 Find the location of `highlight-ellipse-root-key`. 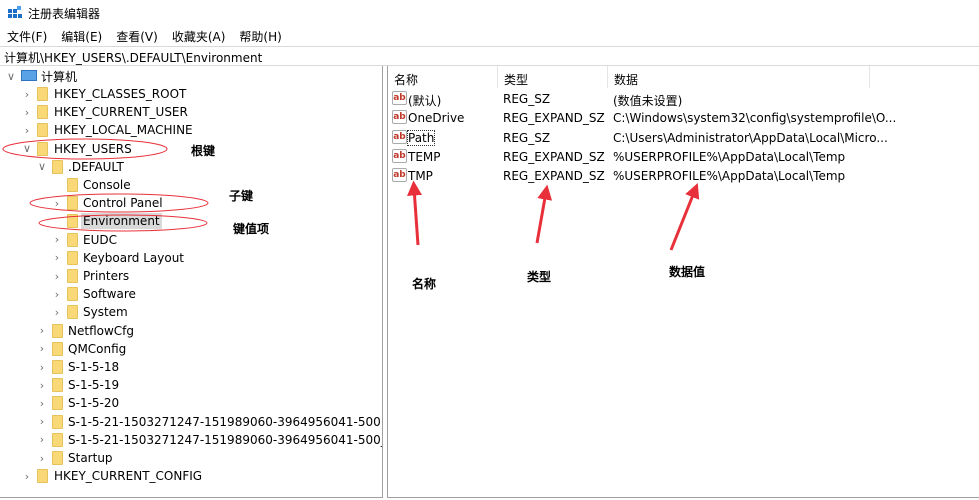

highlight-ellipse-root-key is located at coordinates (85, 149).